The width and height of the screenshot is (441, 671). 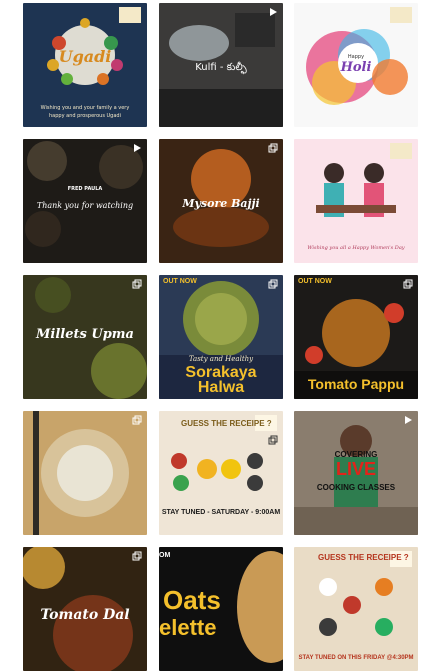 What do you see at coordinates (356, 248) in the screenshot?
I see `womens-day-text: Wishing you all a Happy Women's Day` at bounding box center [356, 248].